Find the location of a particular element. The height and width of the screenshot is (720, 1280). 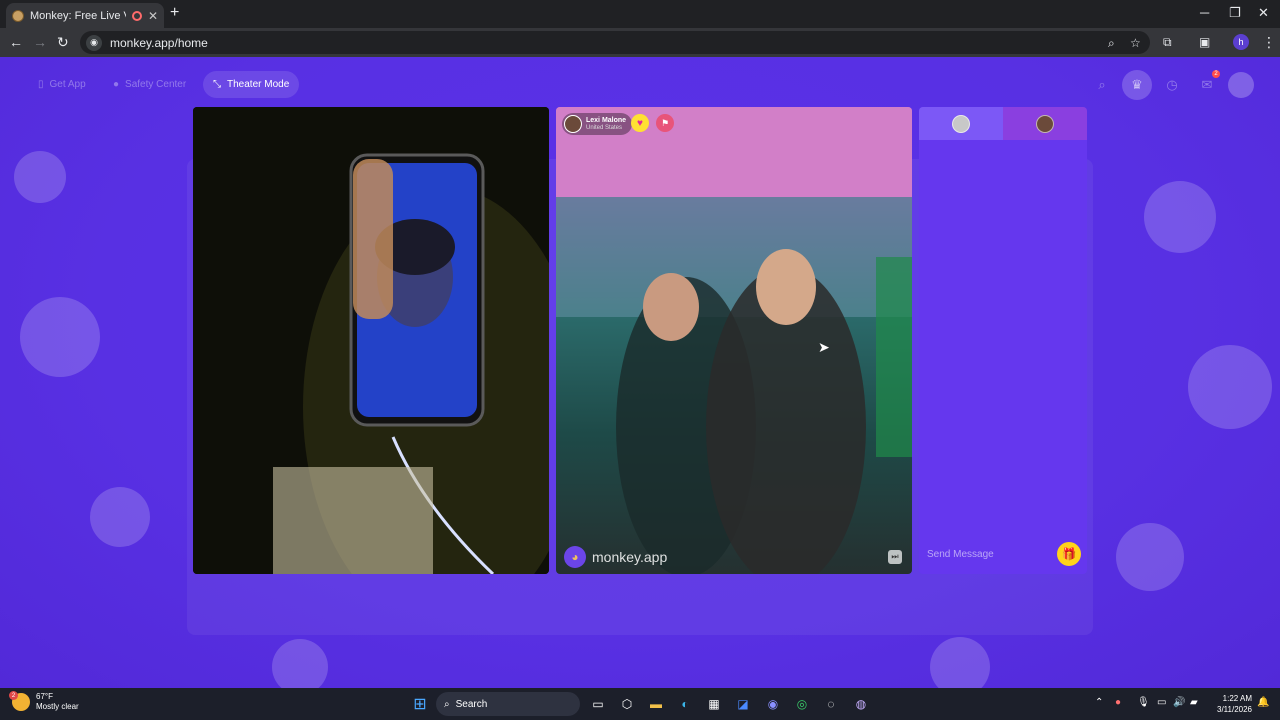

browser-menu-icon: ⋮ is located at coordinates (1269, 42).